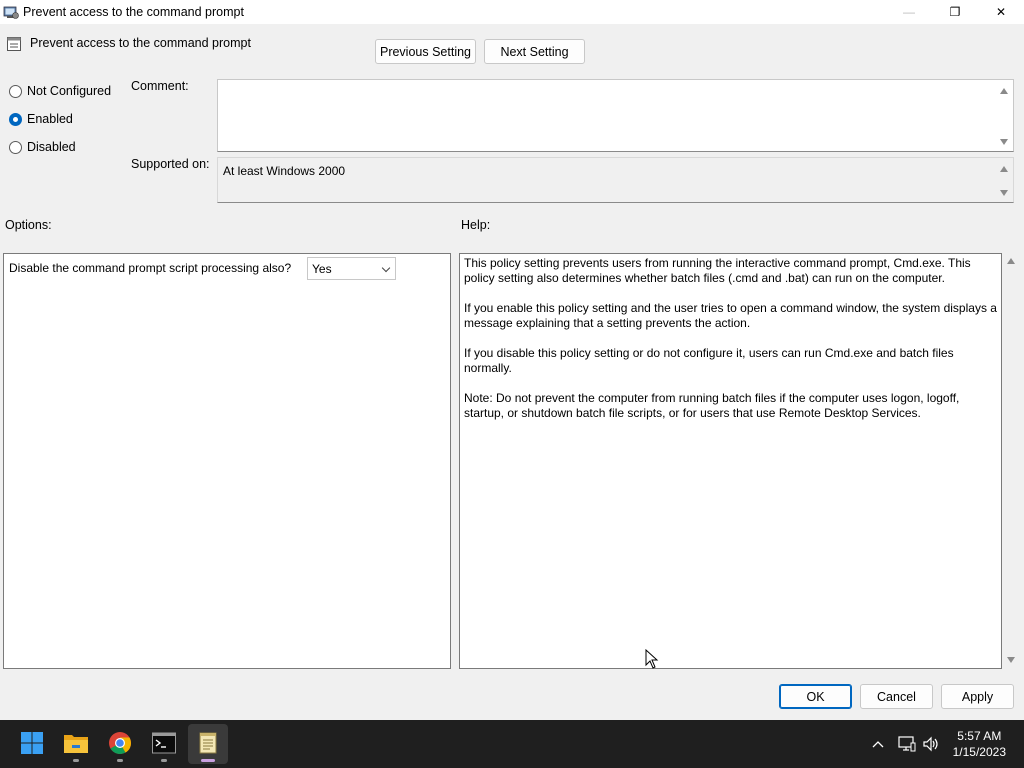  Describe the element at coordinates (979, 744) in the screenshot. I see `taskbar-clock: 5:57 AM 1/15/2023` at that location.